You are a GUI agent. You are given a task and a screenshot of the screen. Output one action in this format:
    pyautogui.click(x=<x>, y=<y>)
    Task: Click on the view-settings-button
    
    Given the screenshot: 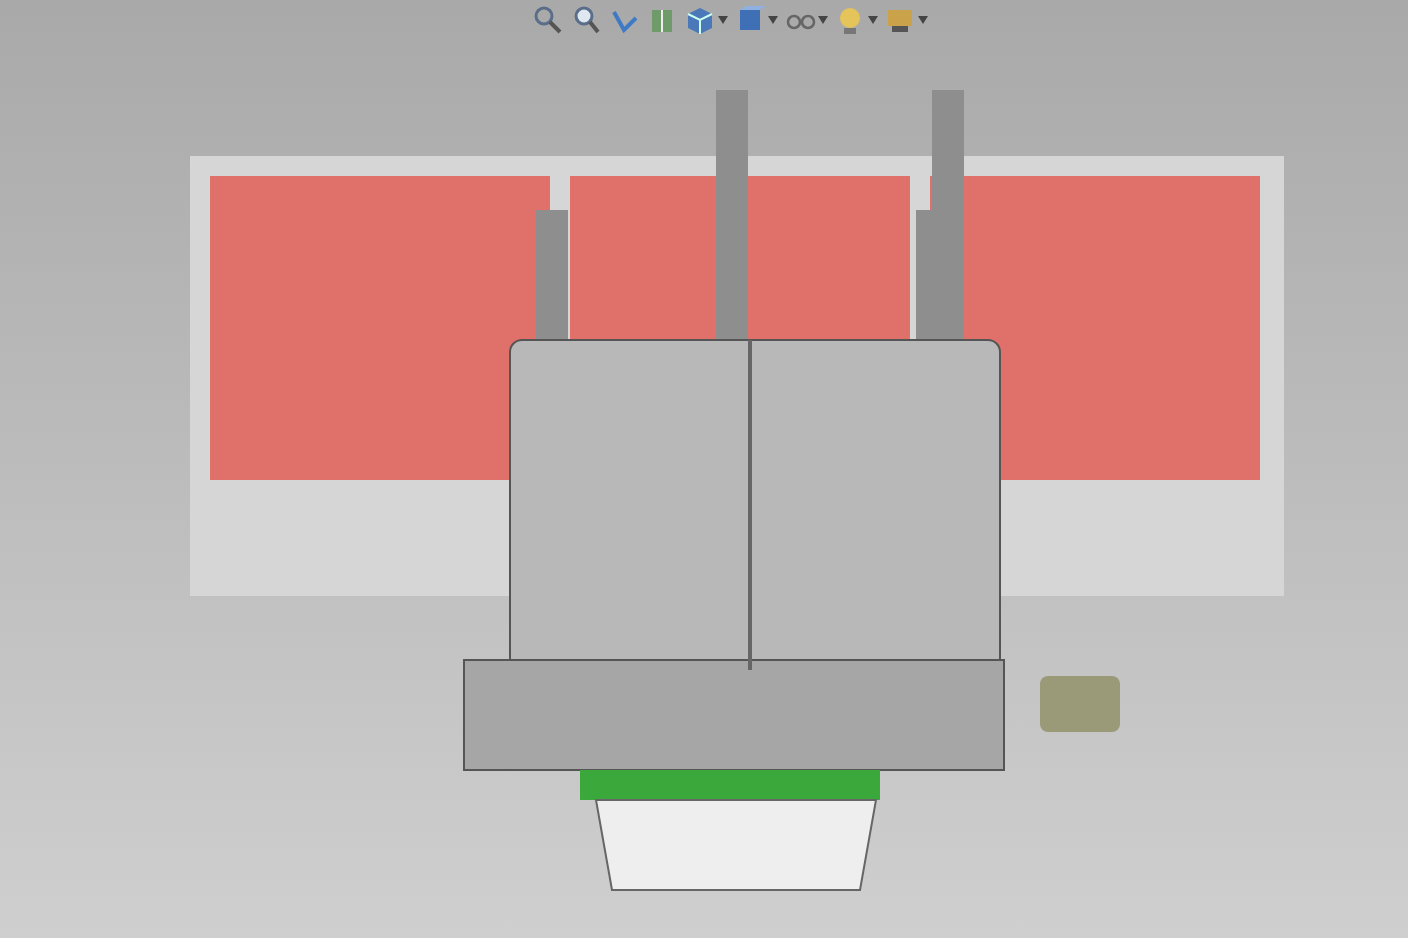 What is the action you would take?
    pyautogui.click(x=906, y=20)
    